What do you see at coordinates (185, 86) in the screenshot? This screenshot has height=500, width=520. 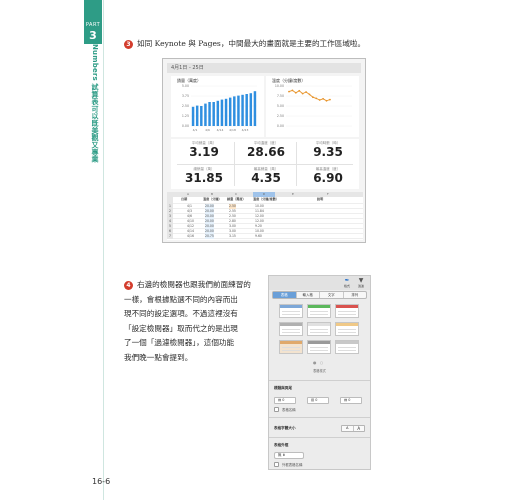 I see `y-tick-label: 5.00` at bounding box center [185, 86].